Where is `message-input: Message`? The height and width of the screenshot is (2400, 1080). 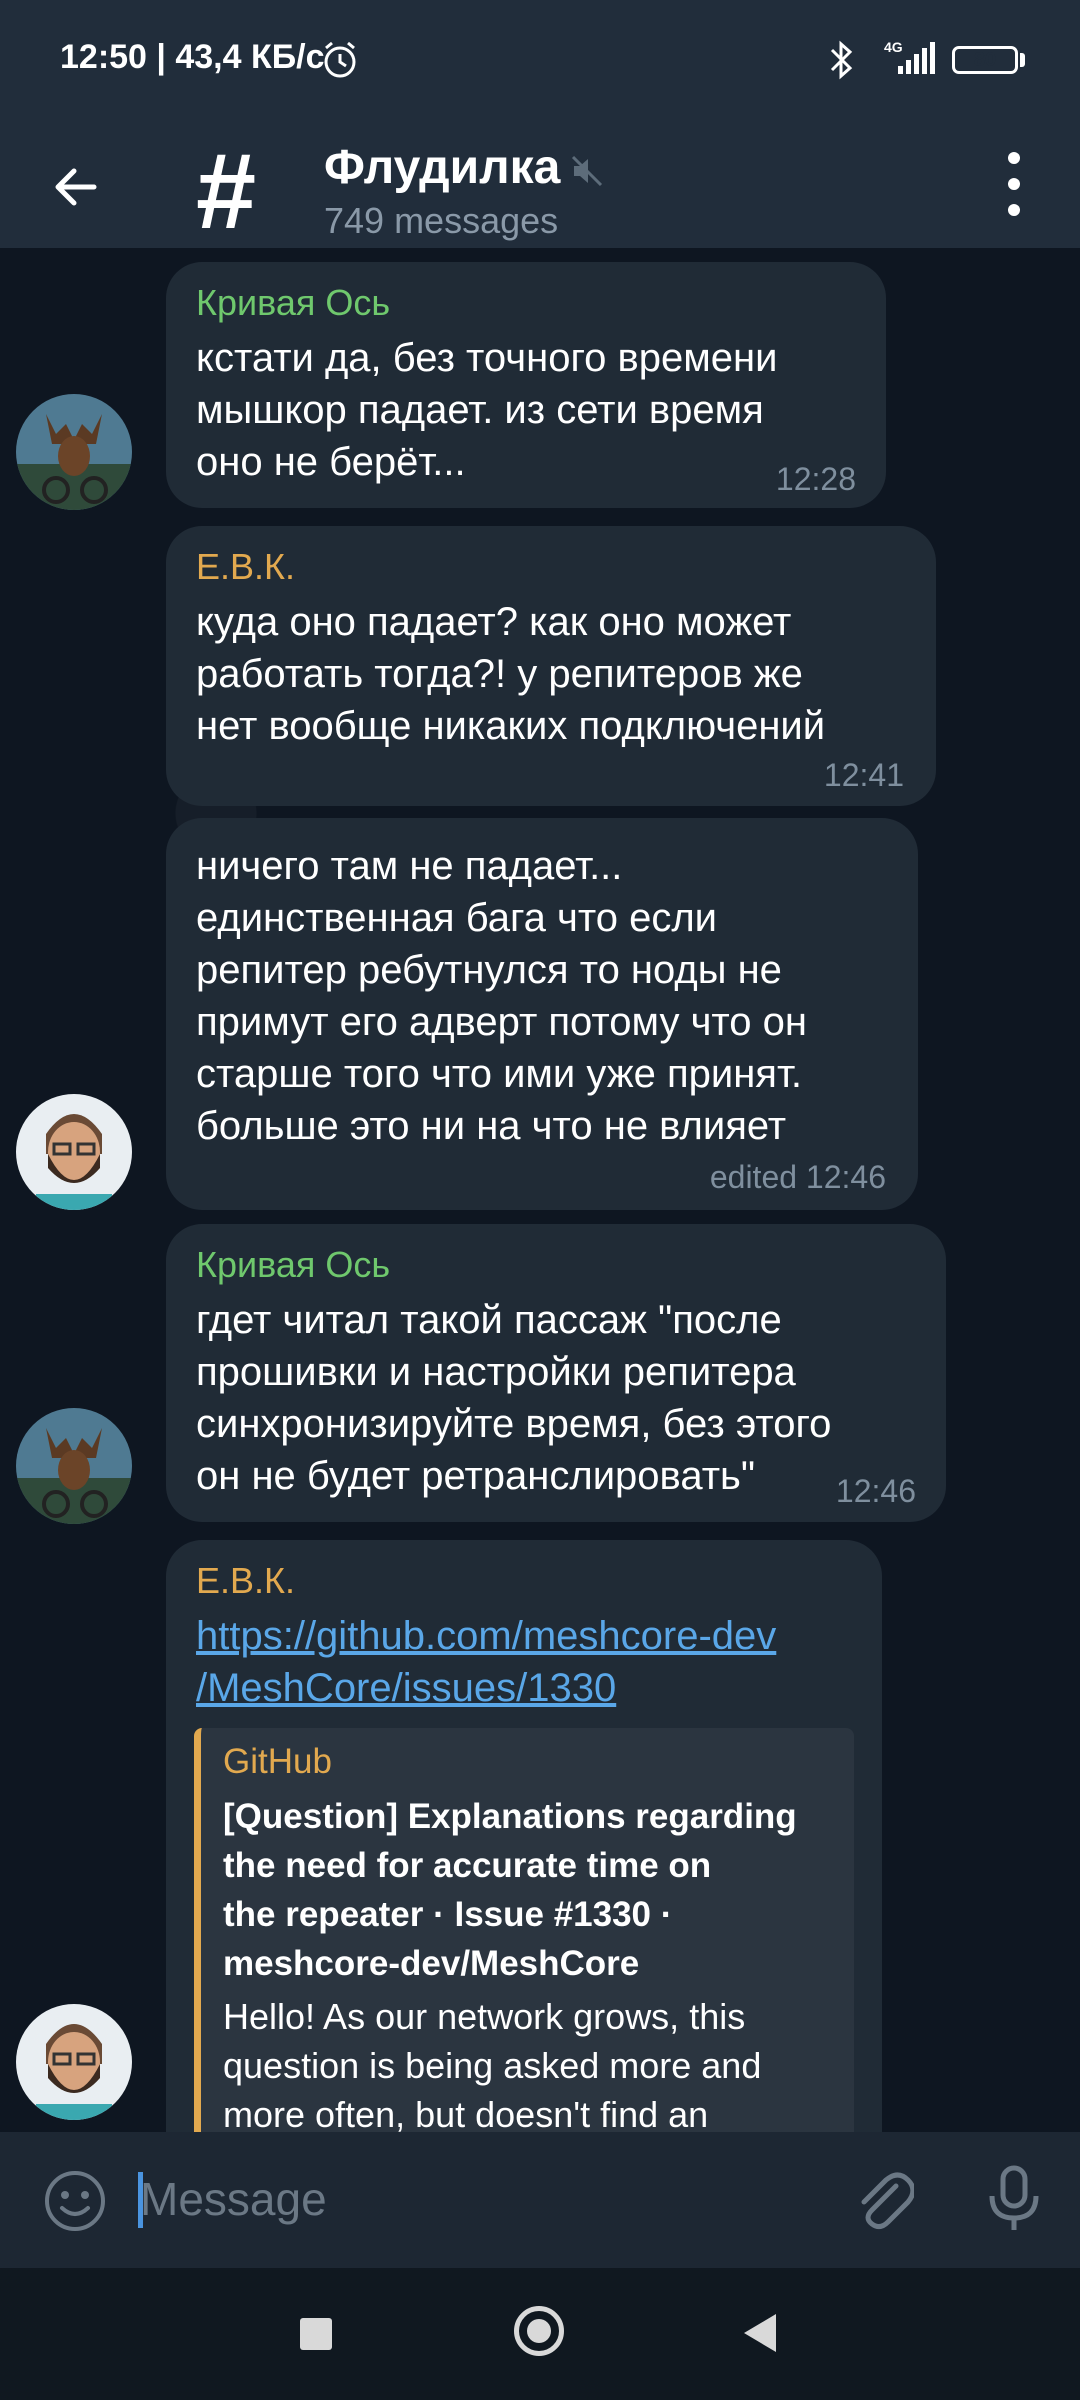
message-input: Message is located at coordinates (233, 2199).